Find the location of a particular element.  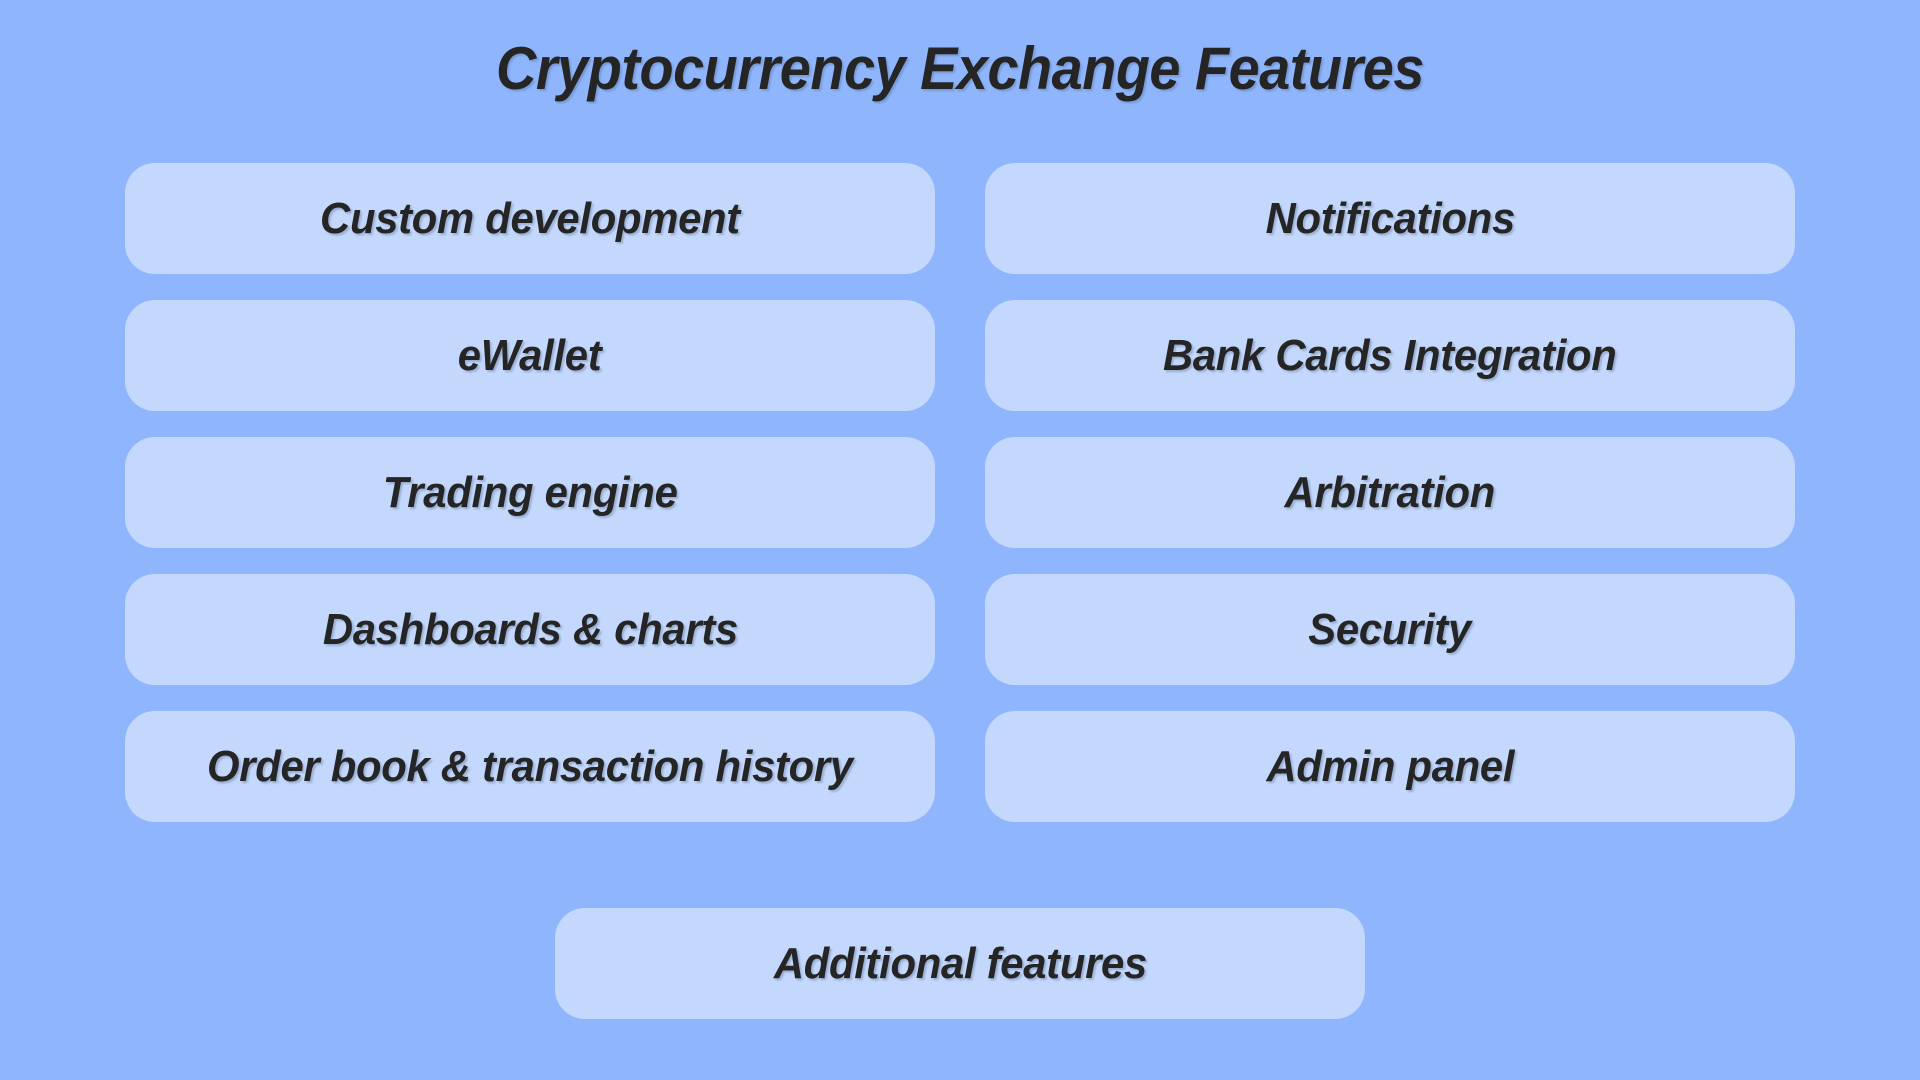

feature-card-order-book-and-transaction-history: Order book & transaction history is located at coordinates (530, 766).